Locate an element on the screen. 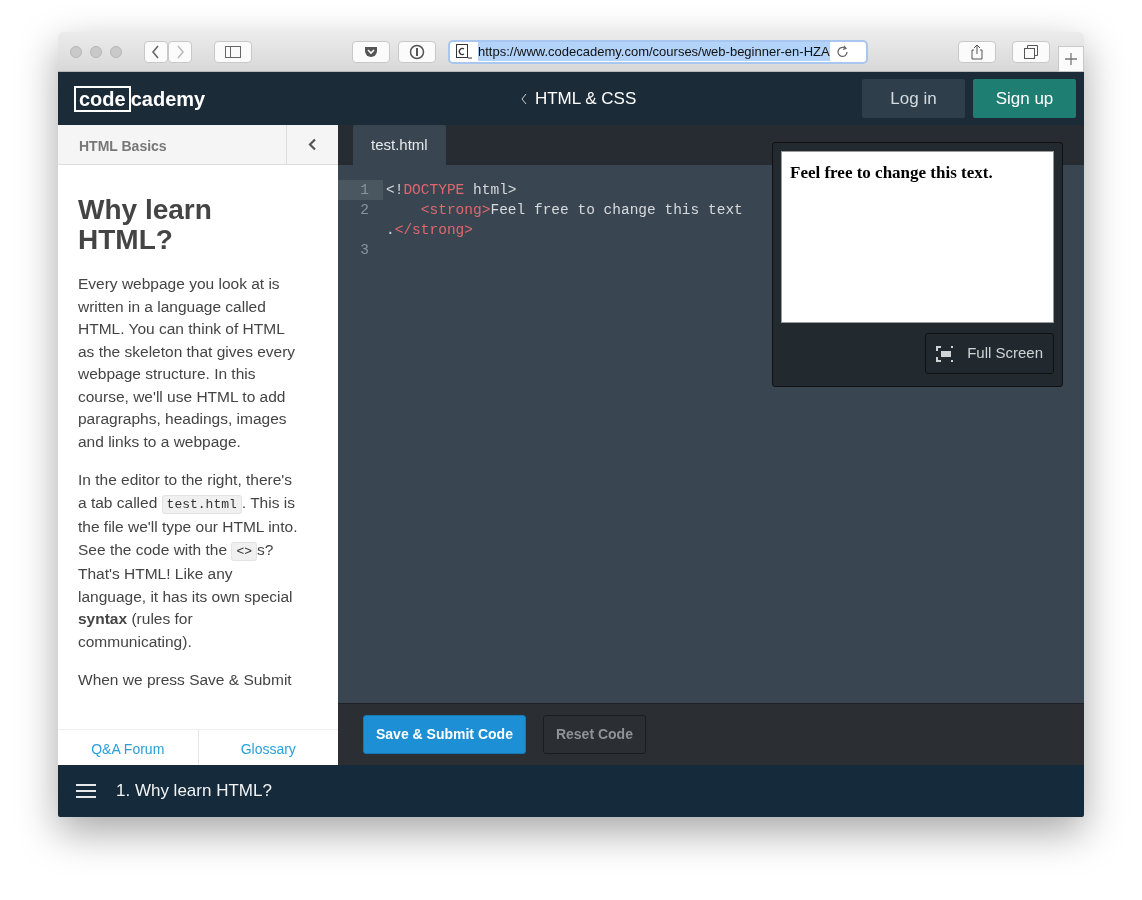  sidebar-icon is located at coordinates (233, 51).